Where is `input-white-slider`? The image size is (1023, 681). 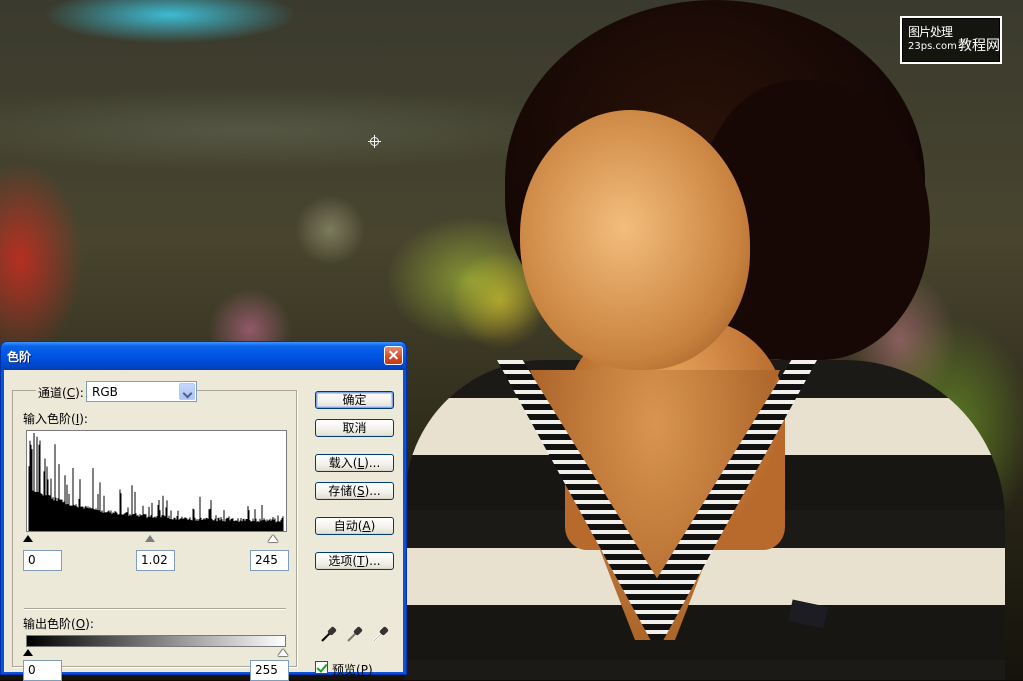
input-white-slider is located at coordinates (273, 538).